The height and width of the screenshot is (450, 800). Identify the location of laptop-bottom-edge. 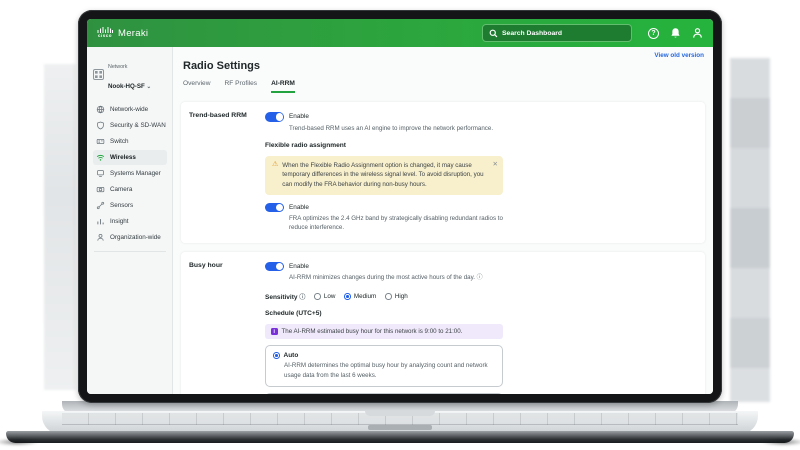
(400, 437).